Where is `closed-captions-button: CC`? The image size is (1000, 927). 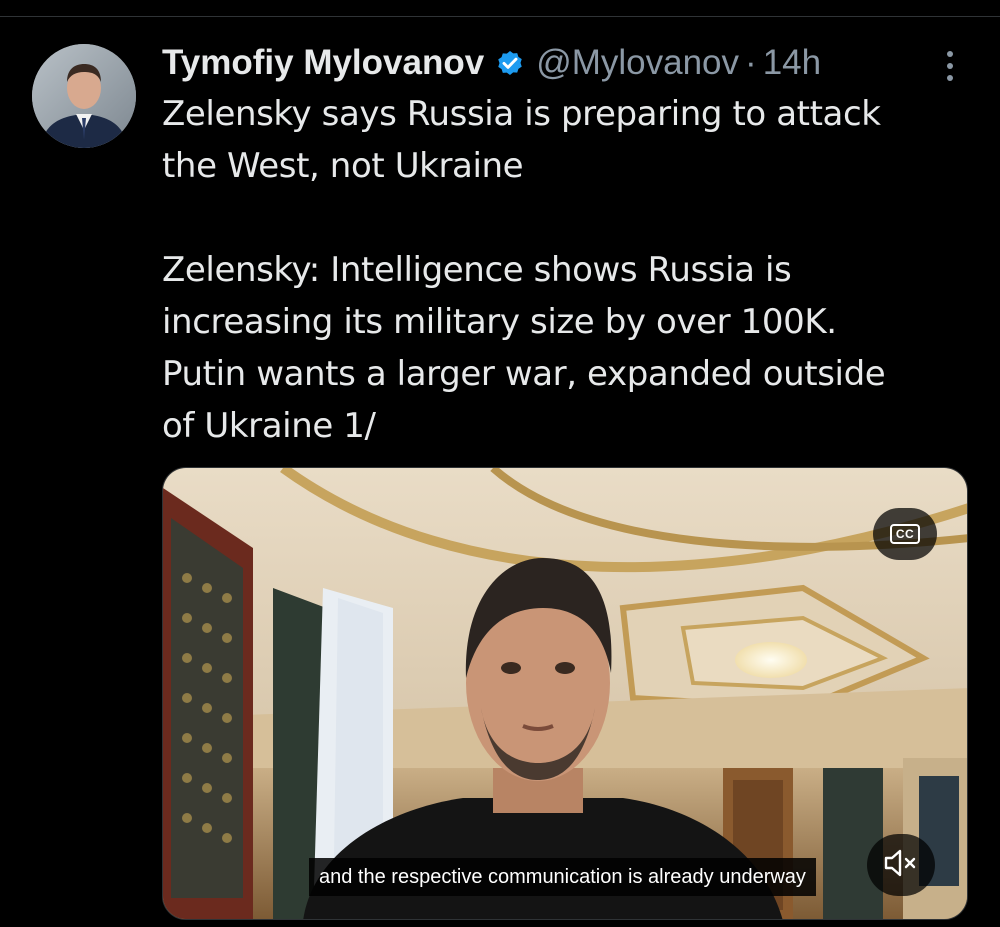 closed-captions-button: CC is located at coordinates (905, 534).